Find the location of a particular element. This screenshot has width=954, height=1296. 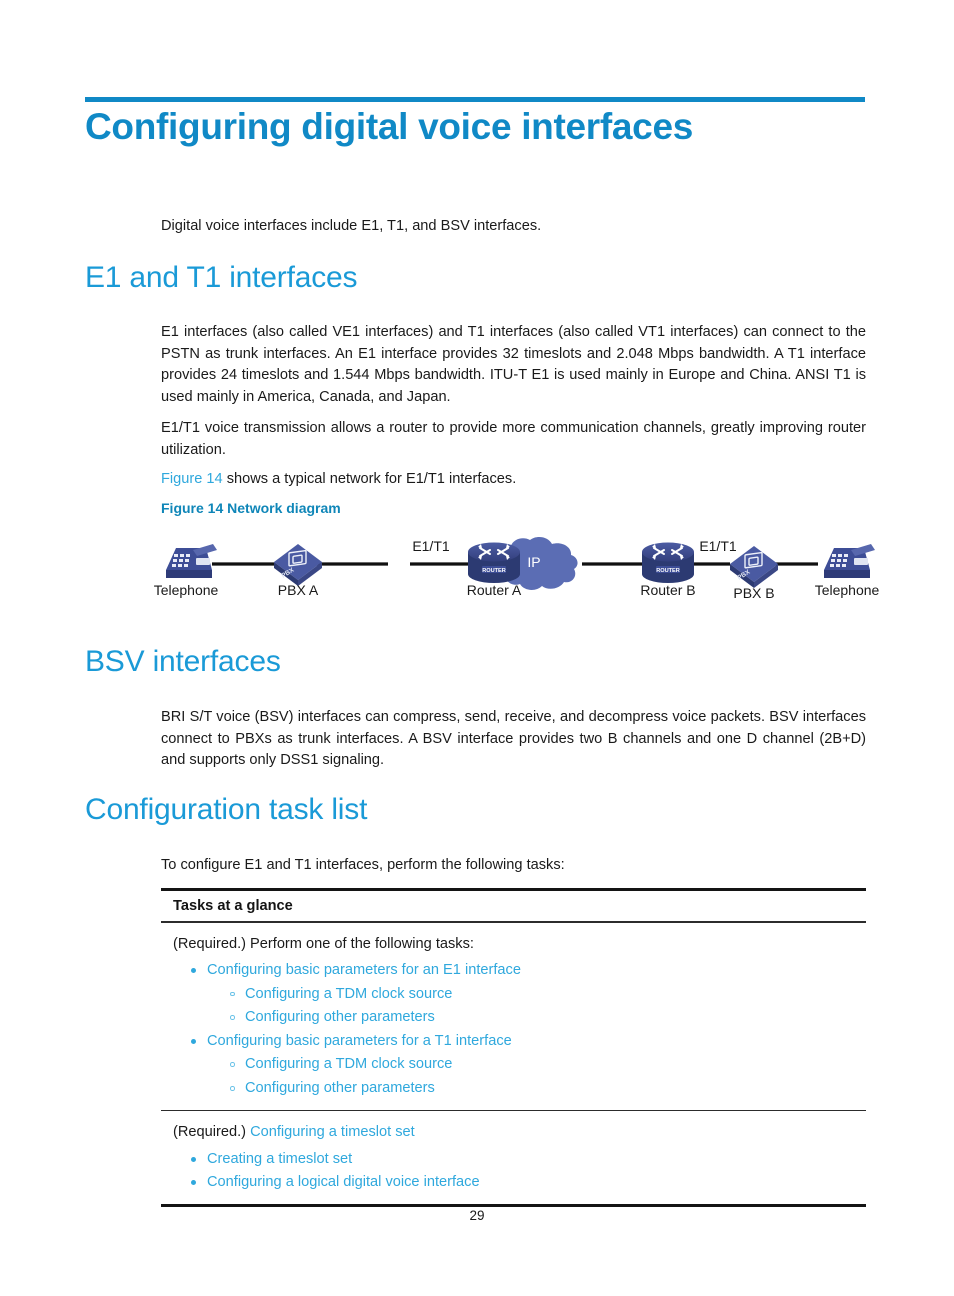

node-label-router-b: Router B is located at coordinates (667, 590).